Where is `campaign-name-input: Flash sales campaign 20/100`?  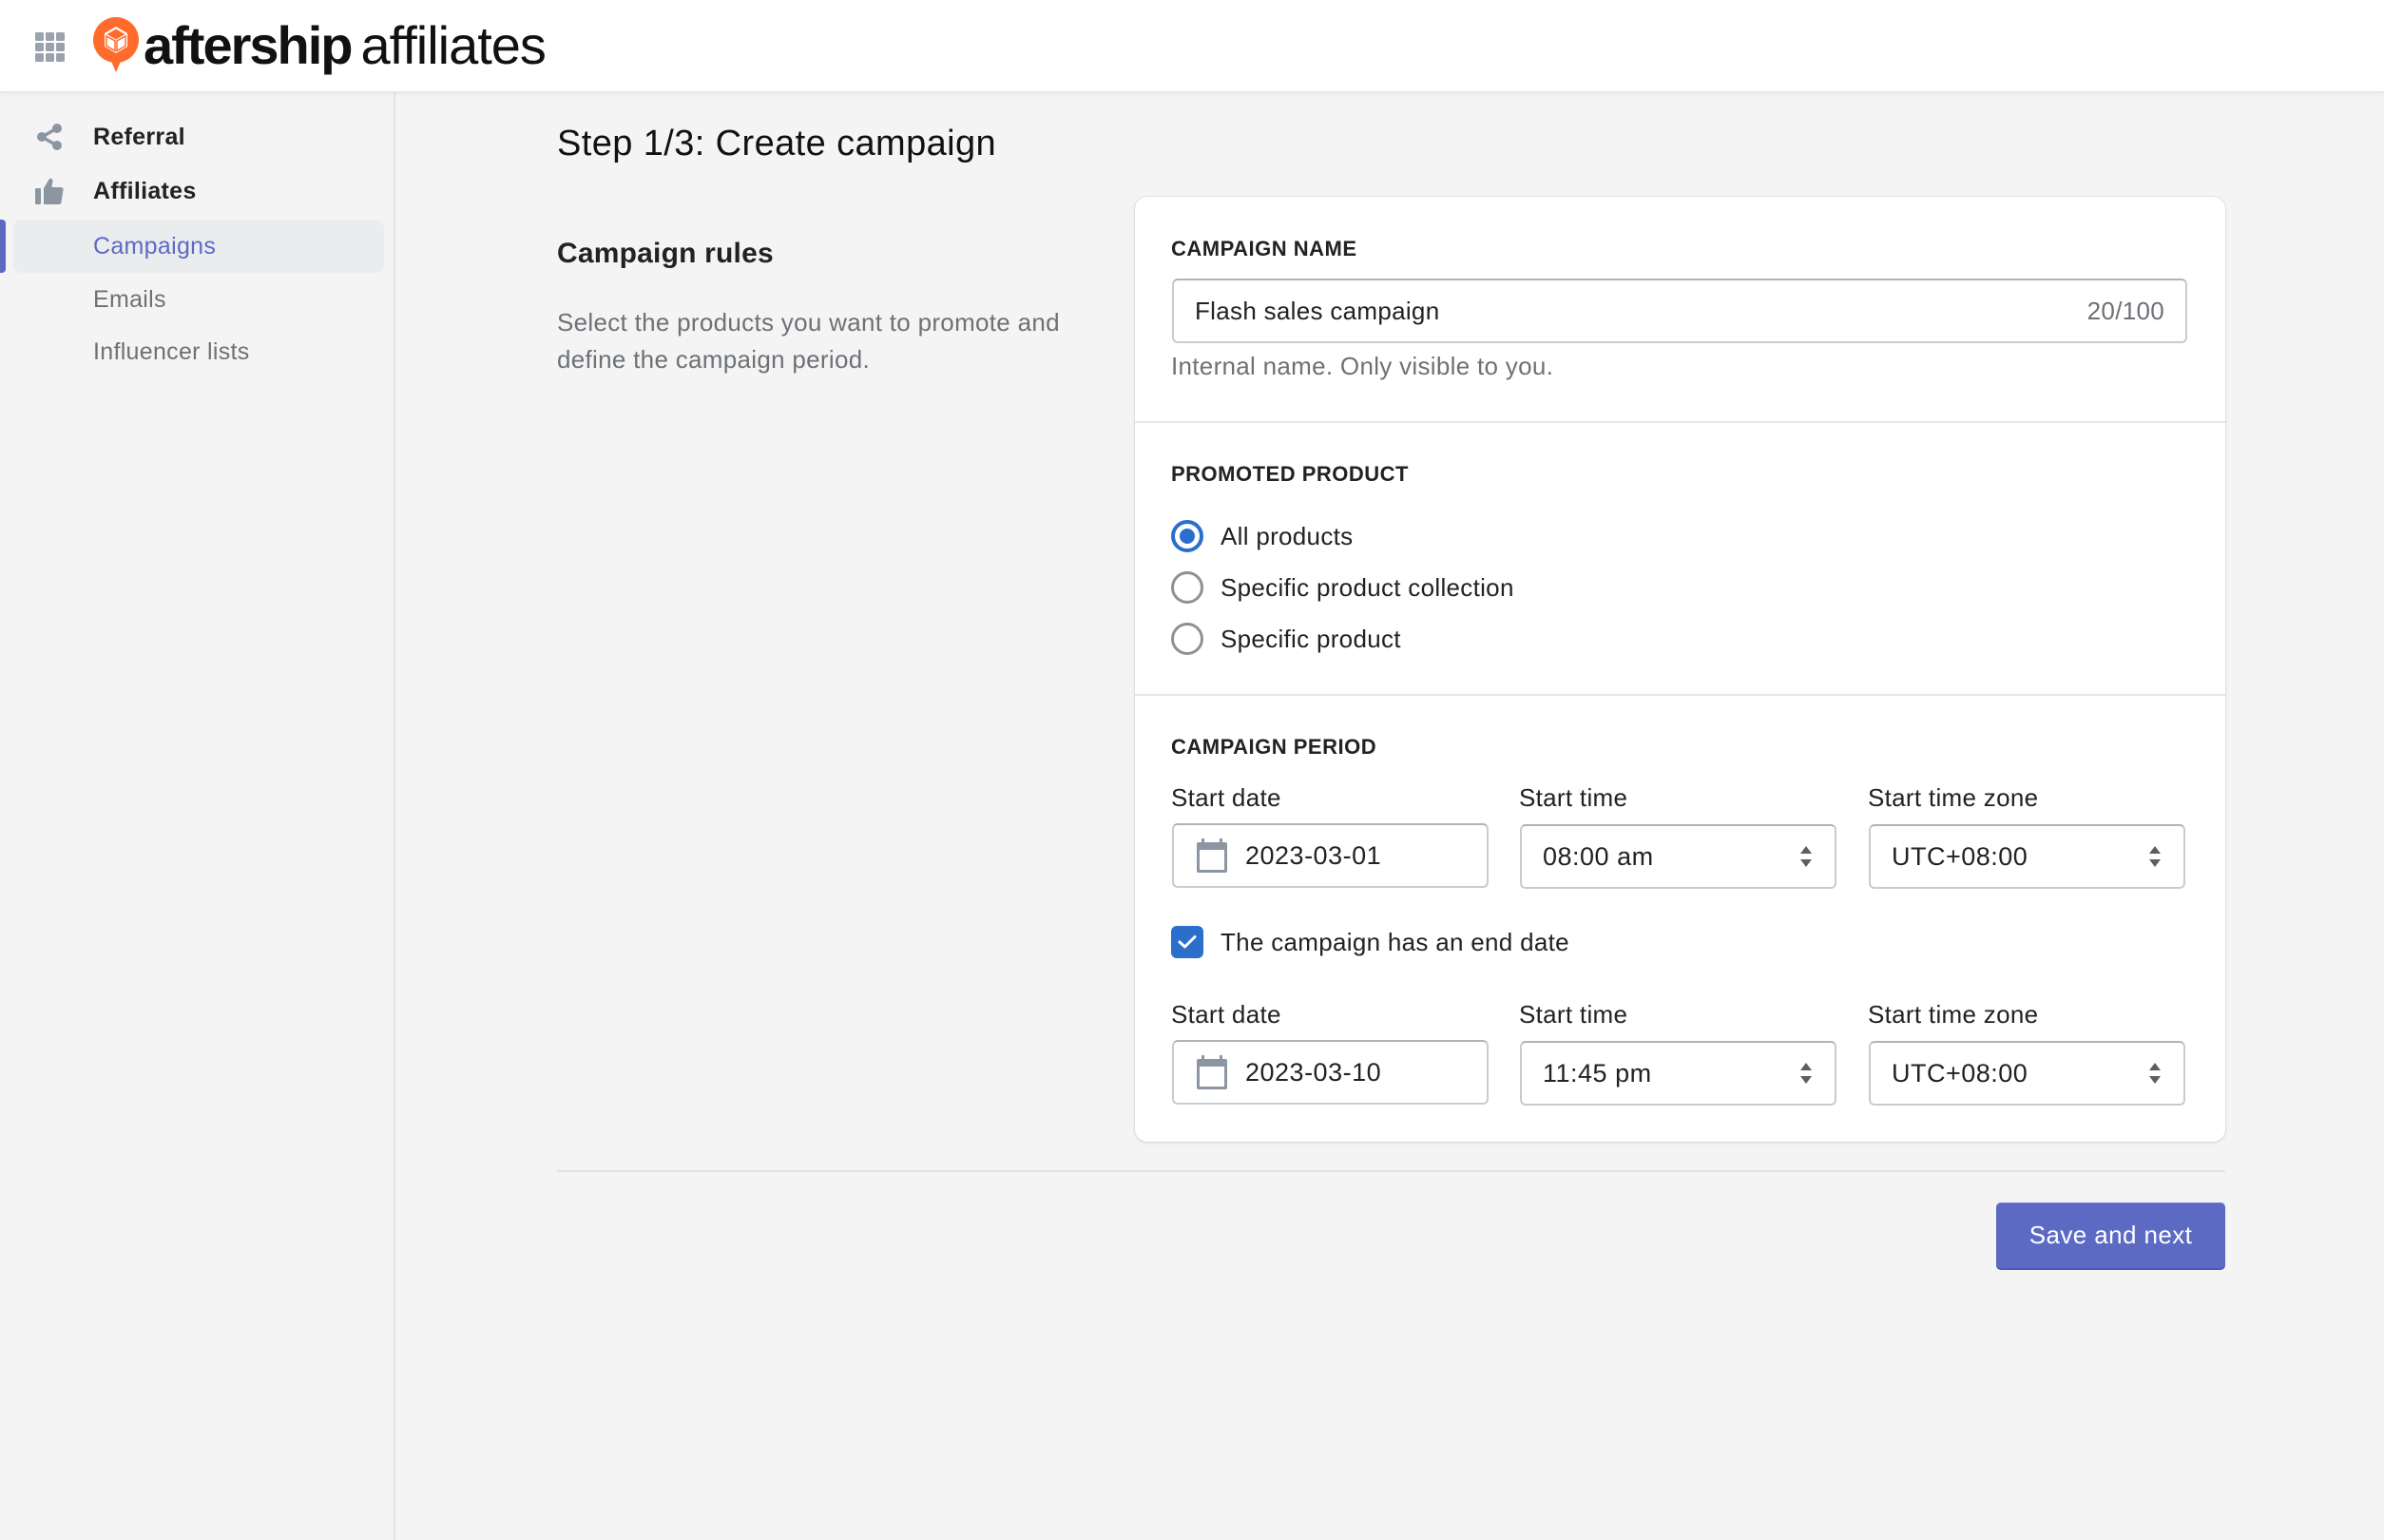 campaign-name-input: Flash sales campaign 20/100 is located at coordinates (1679, 311).